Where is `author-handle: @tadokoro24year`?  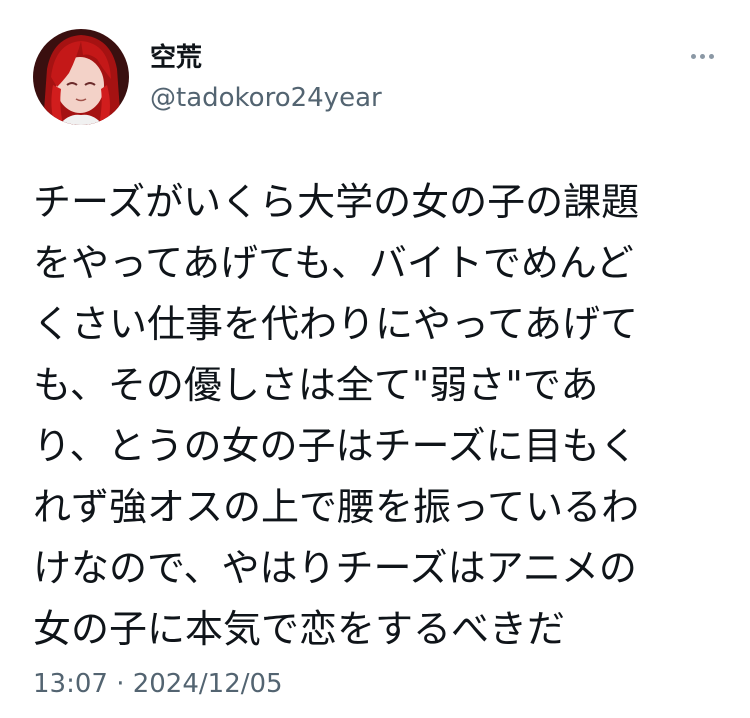 author-handle: @tadokoro24year is located at coordinates (266, 98).